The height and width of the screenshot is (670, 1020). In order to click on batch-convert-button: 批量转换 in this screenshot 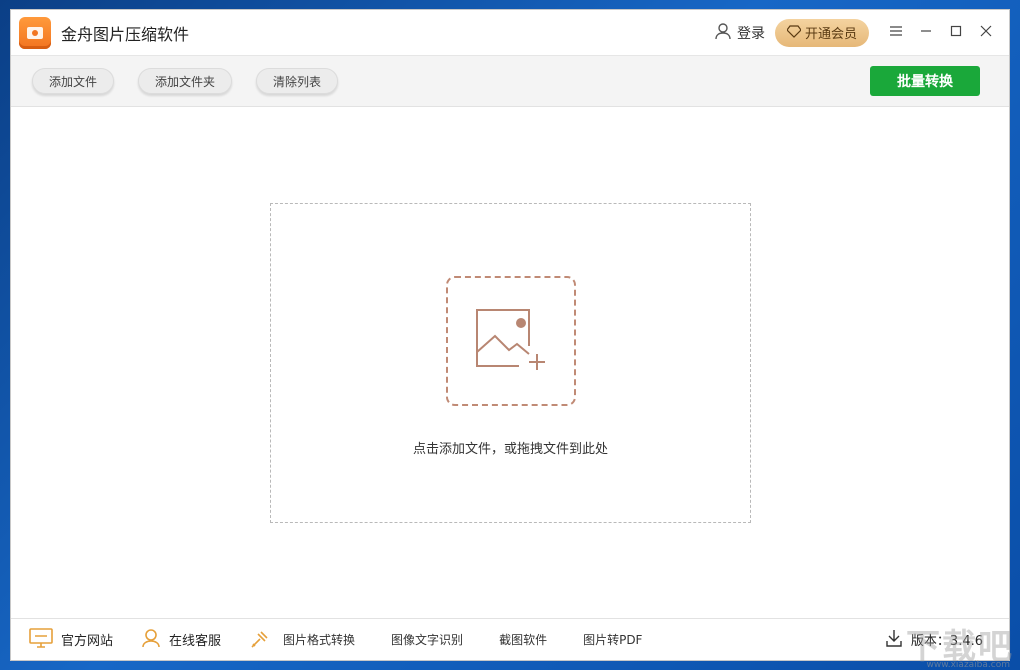, I will do `click(925, 81)`.